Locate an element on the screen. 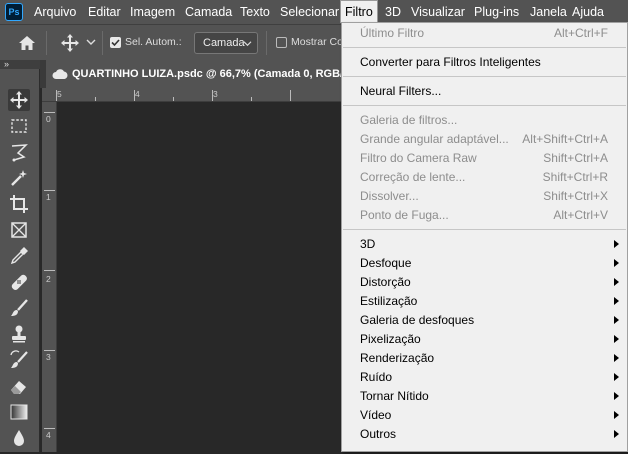 Image resolution: width=628 pixels, height=454 pixels. menu-item-label: Pixelização is located at coordinates (390, 339).